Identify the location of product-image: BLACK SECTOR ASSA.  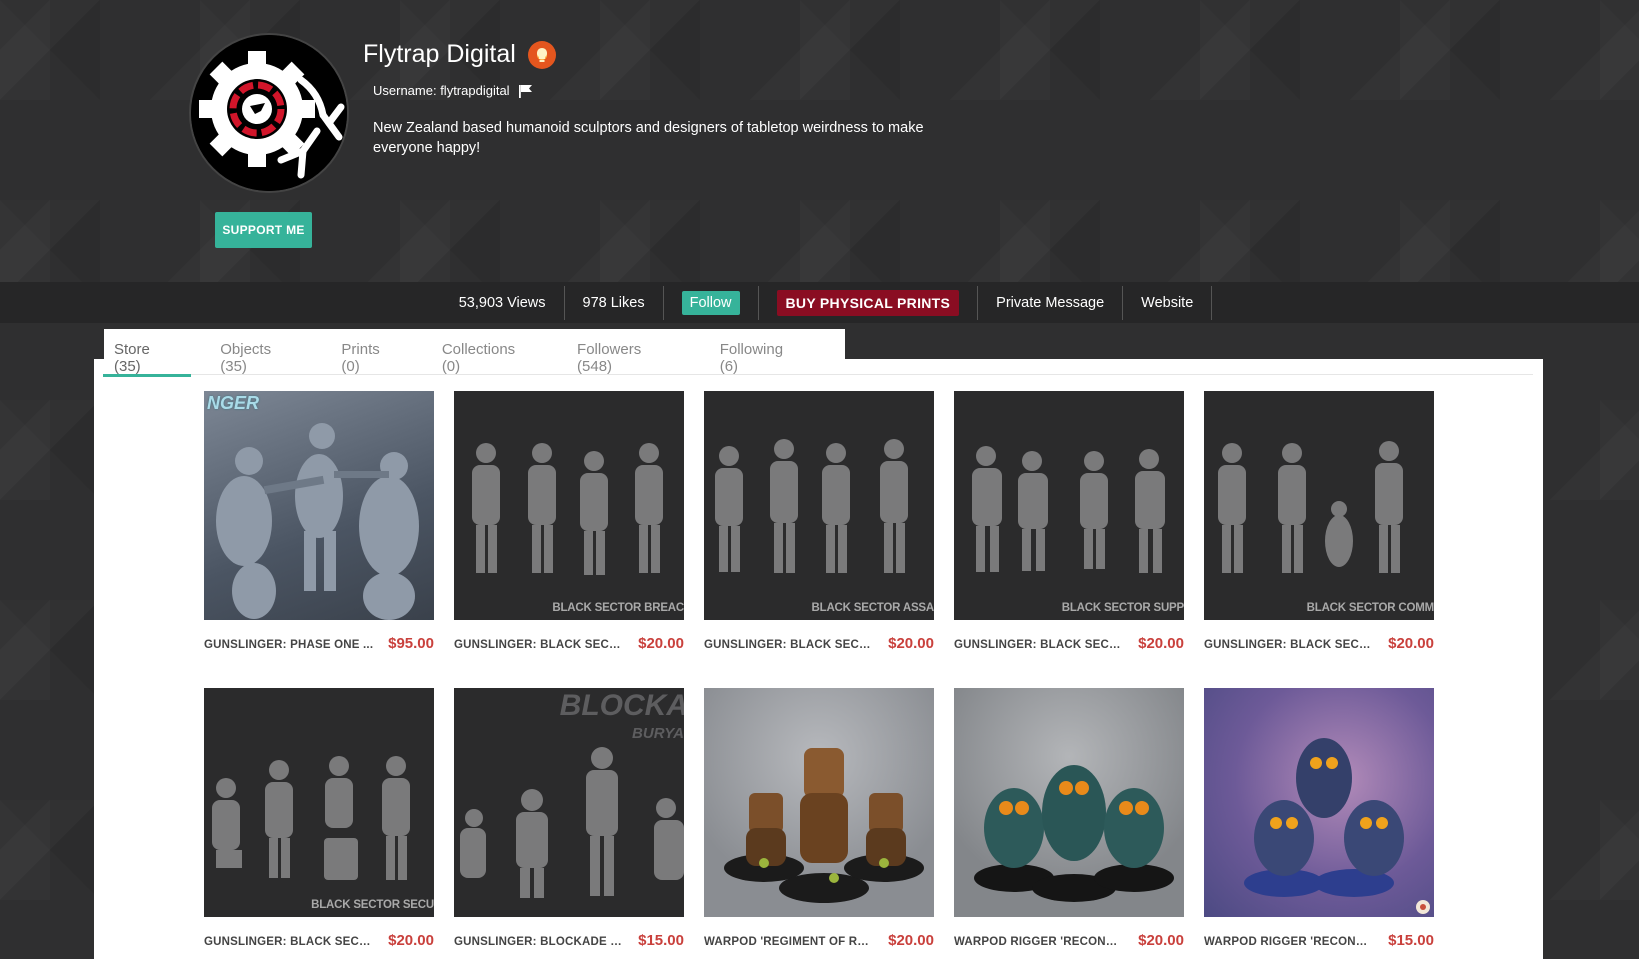
(819, 505).